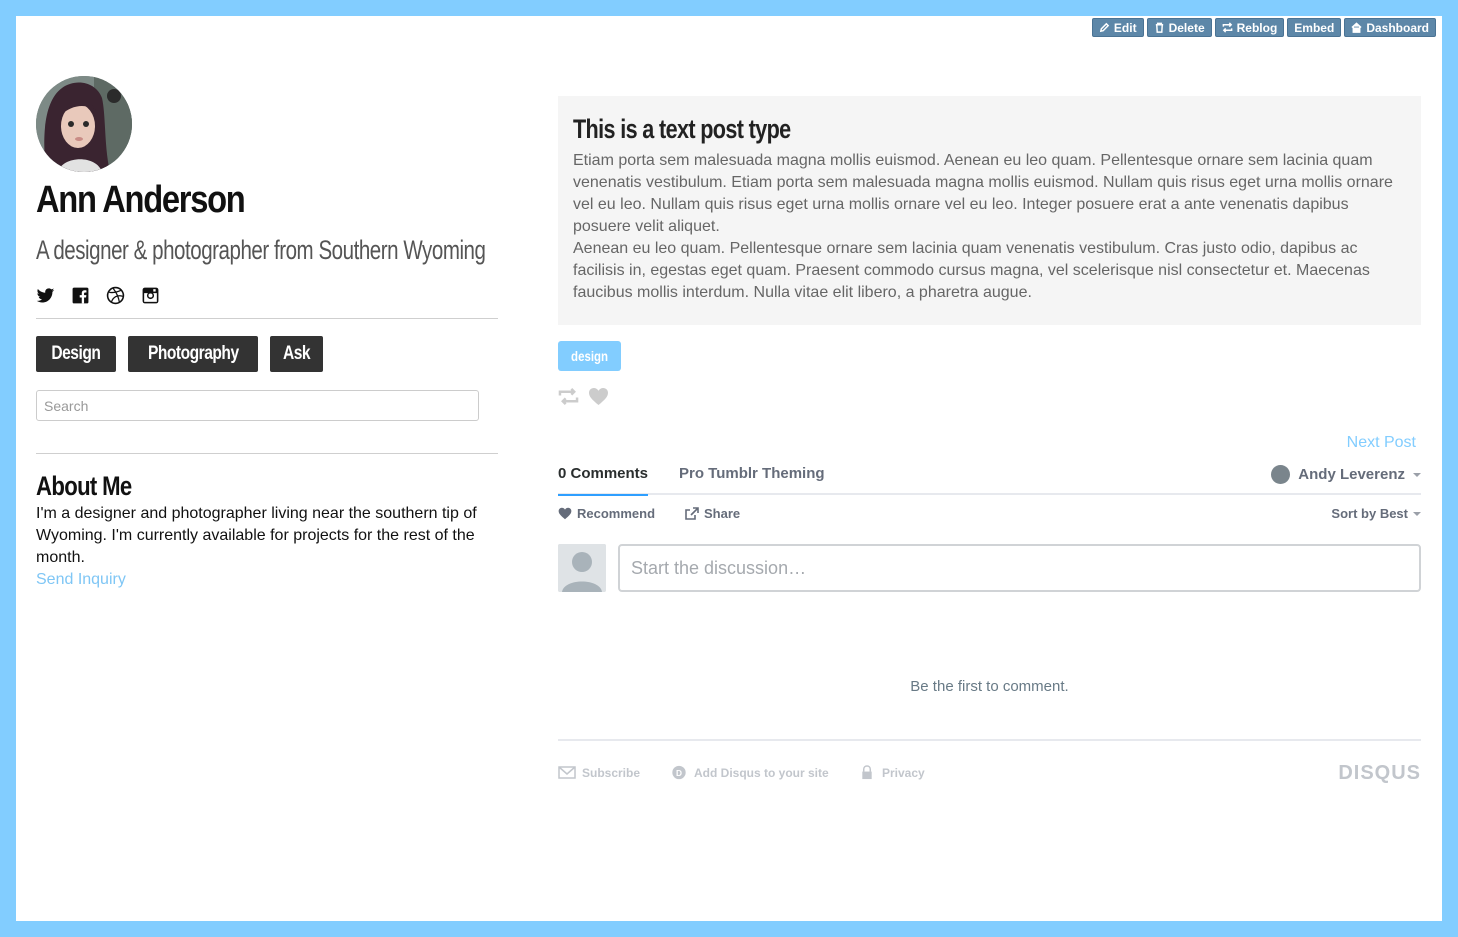 Image resolution: width=1458 pixels, height=937 pixels. I want to click on avatar, so click(84, 124).